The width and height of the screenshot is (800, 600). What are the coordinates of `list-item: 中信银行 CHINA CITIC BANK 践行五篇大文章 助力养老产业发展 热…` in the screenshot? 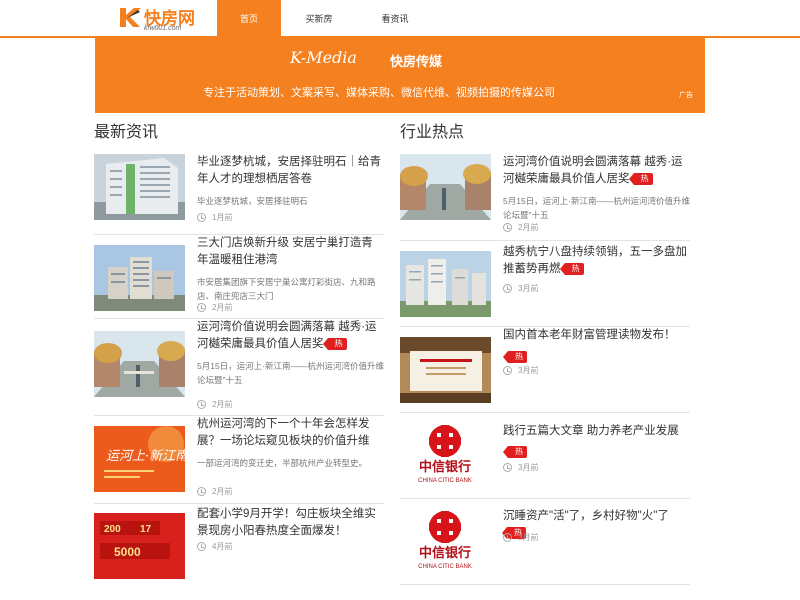 It's located at (545, 456).